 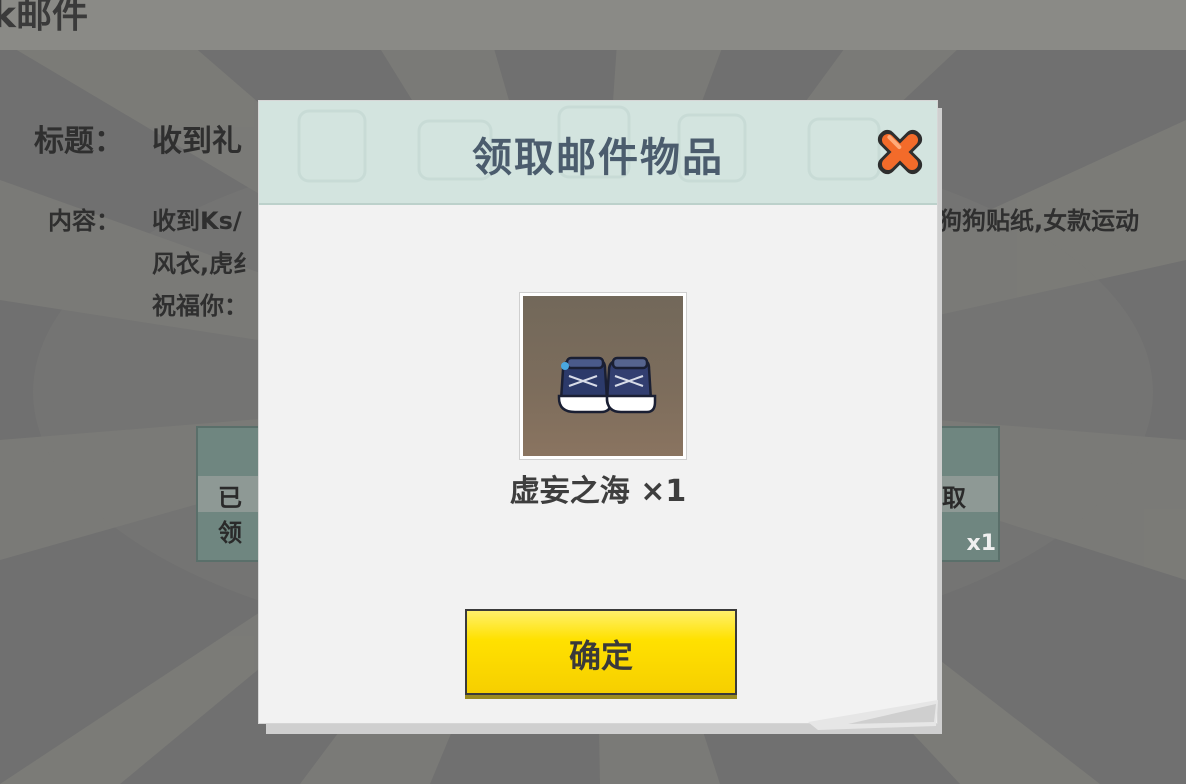 What do you see at coordinates (598, 491) in the screenshot?
I see `item-name: 虚妄之海 ×1` at bounding box center [598, 491].